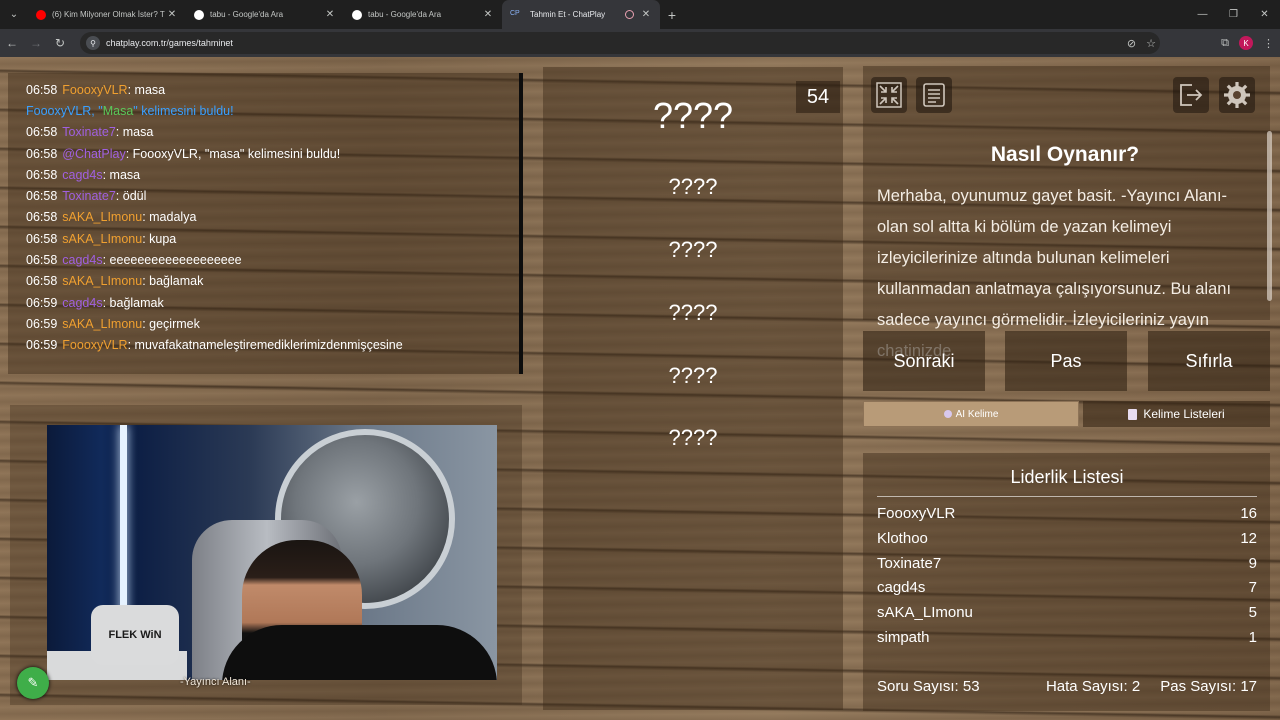 The height and width of the screenshot is (720, 1280). I want to click on minimize-view-button, so click(889, 95).